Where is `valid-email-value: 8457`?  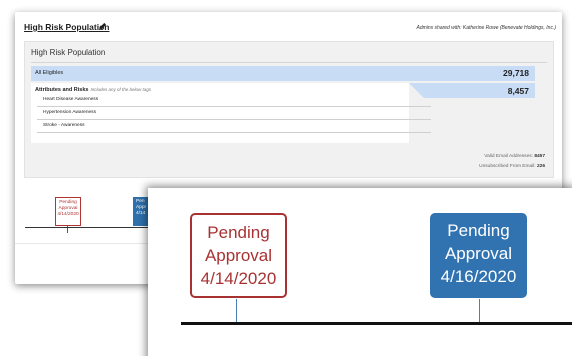
valid-email-value: 8457 is located at coordinates (539, 156).